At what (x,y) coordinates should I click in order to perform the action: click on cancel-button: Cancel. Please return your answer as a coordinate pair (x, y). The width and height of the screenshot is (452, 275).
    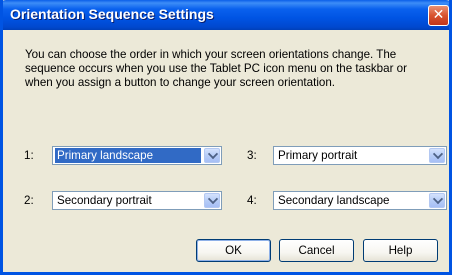
    Looking at the image, I should click on (316, 250).